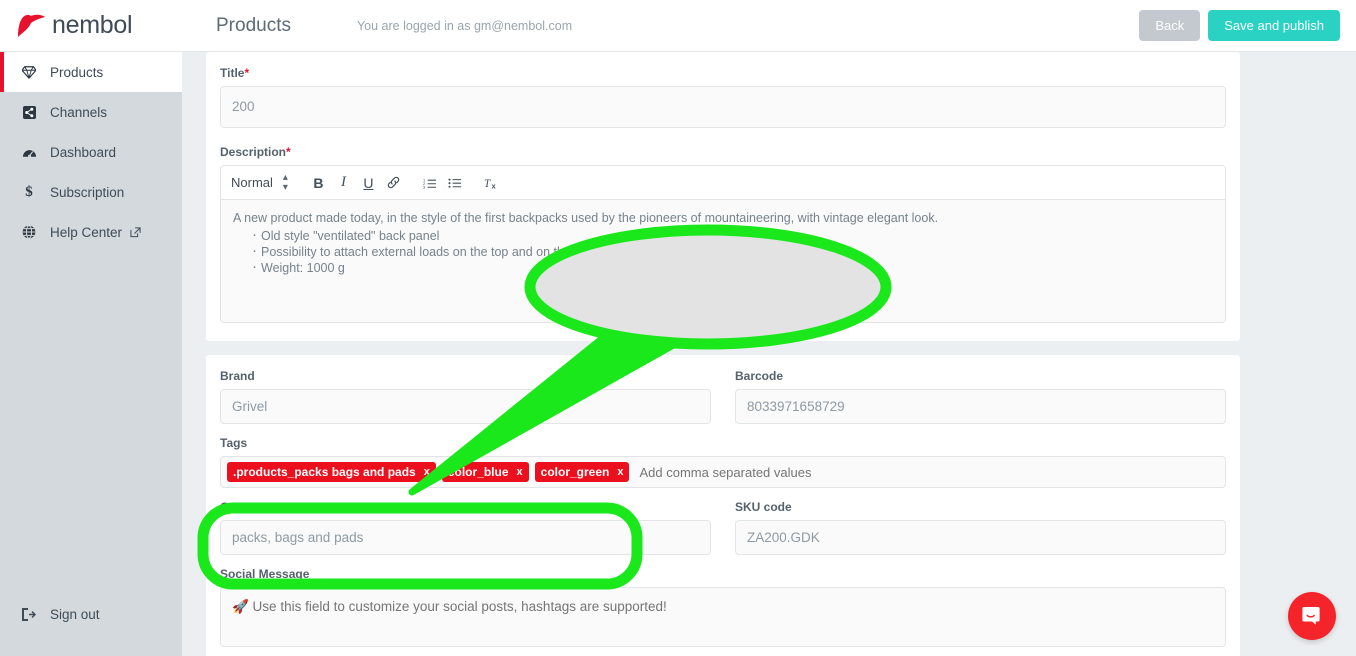 This screenshot has width=1356, height=656. I want to click on tag-chip: color_blue x, so click(485, 472).